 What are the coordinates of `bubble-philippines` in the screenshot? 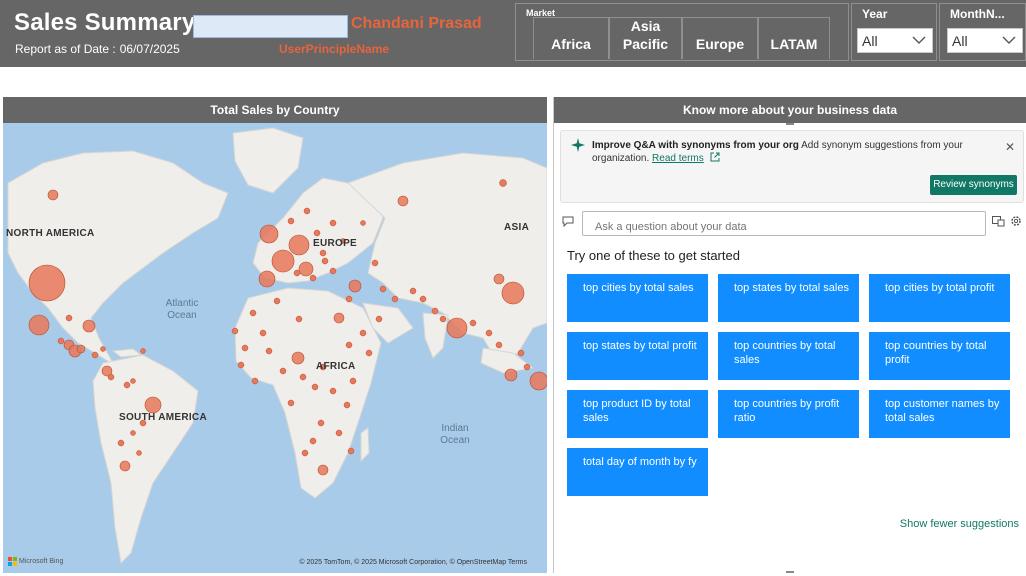 It's located at (538, 381).